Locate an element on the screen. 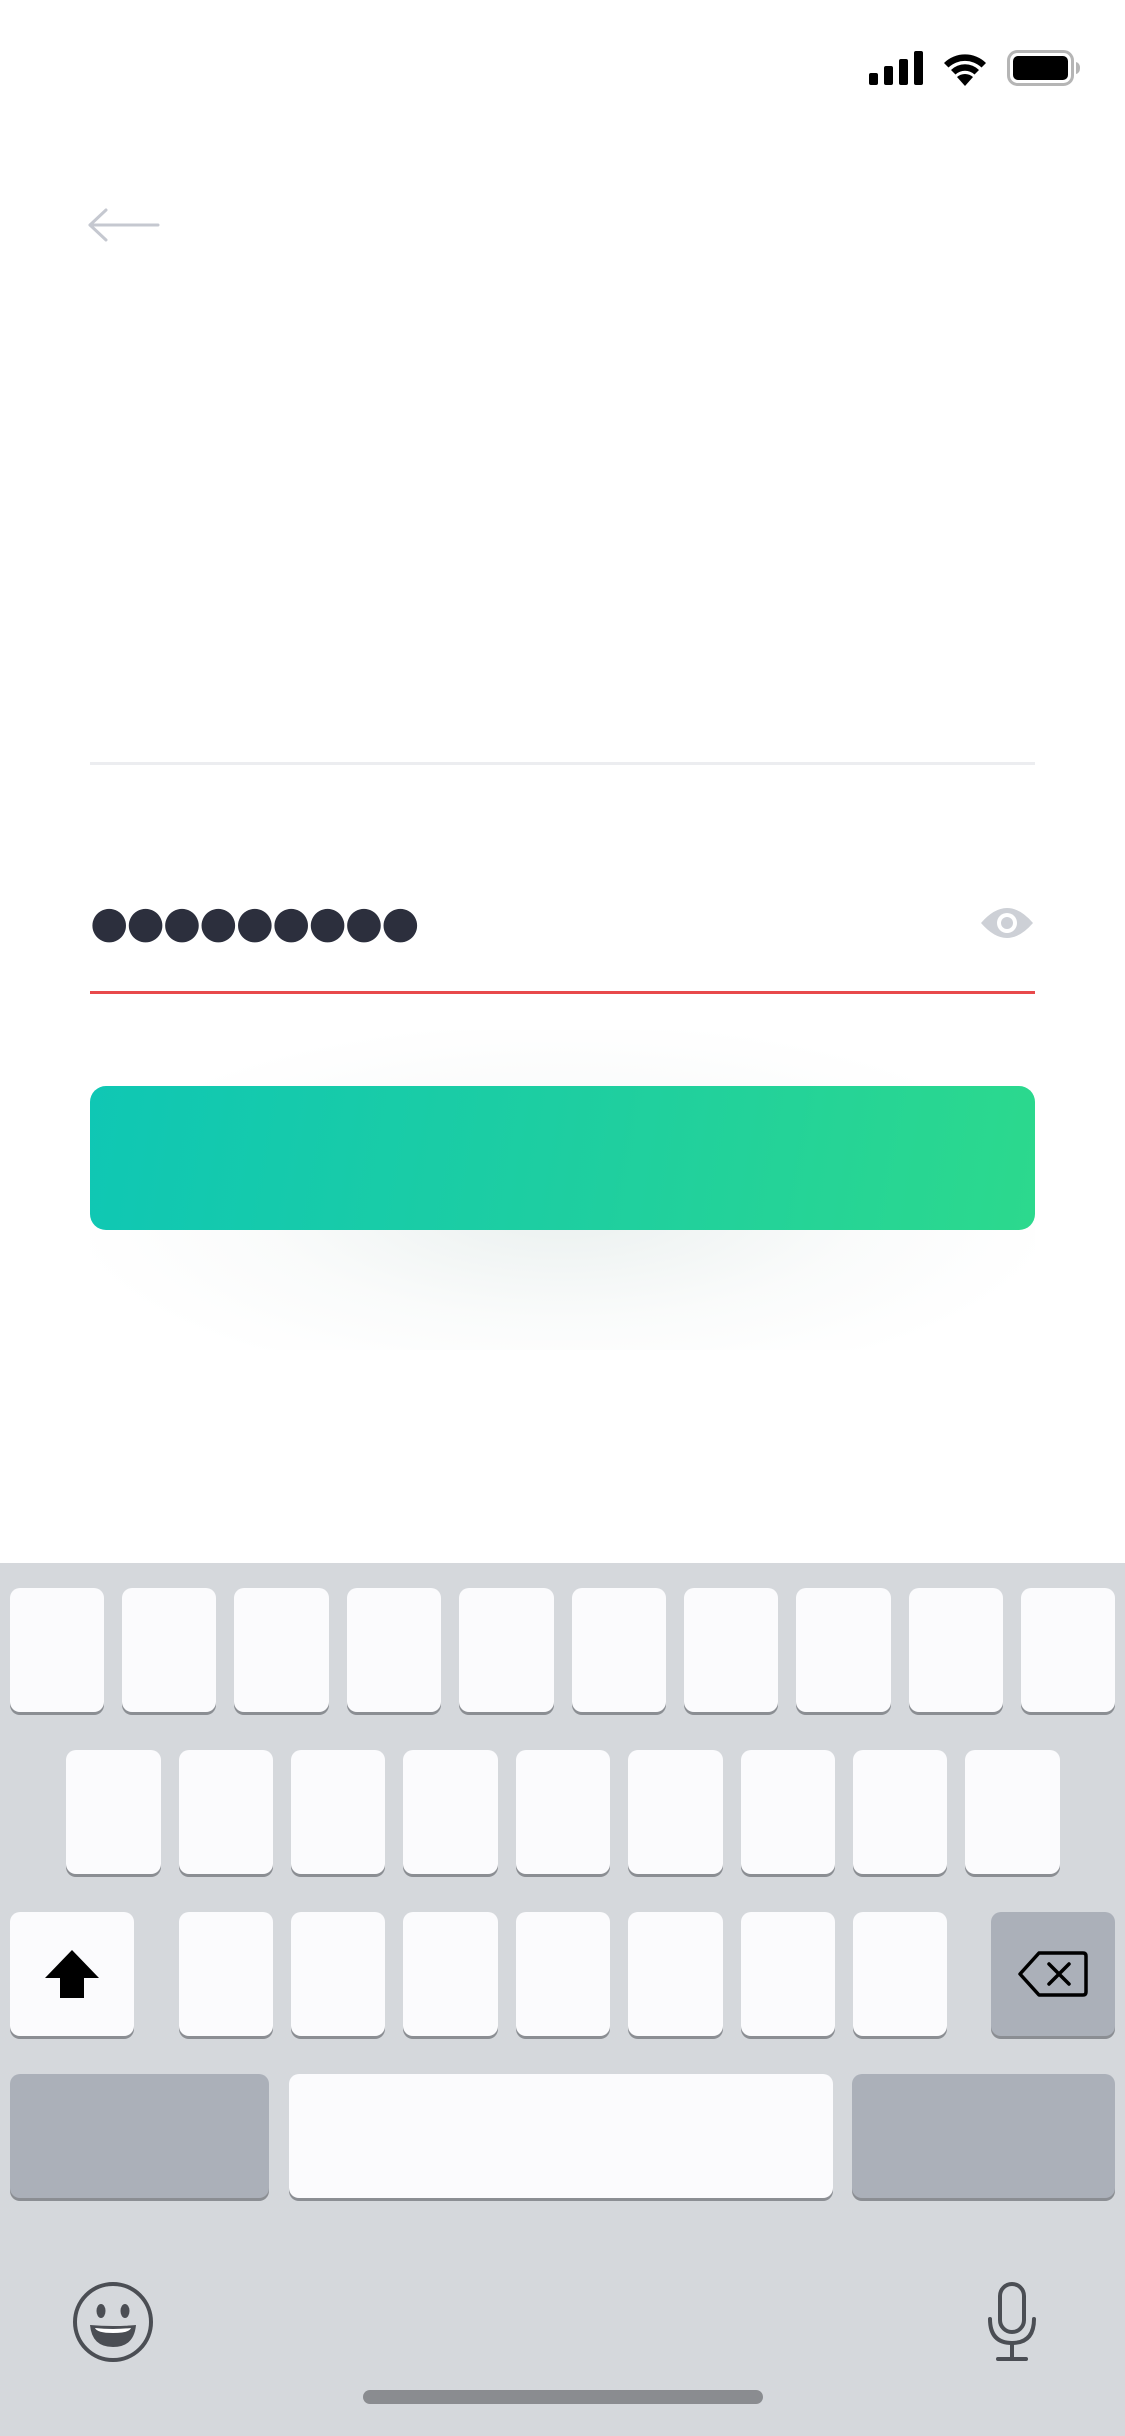  backspace-icon is located at coordinates (1053, 1974).